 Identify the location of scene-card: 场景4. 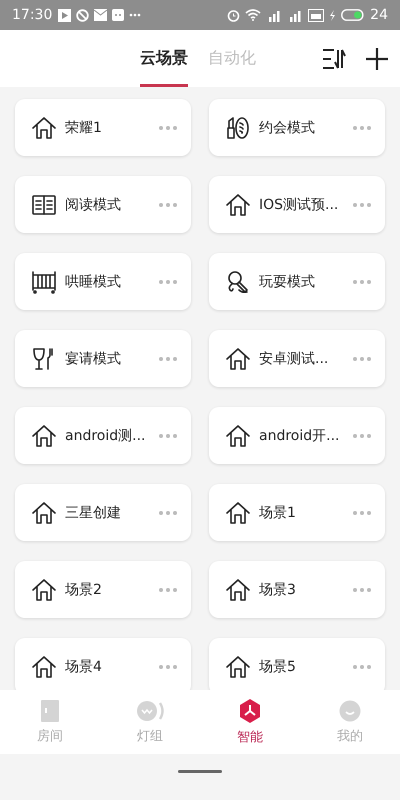
(103, 664).